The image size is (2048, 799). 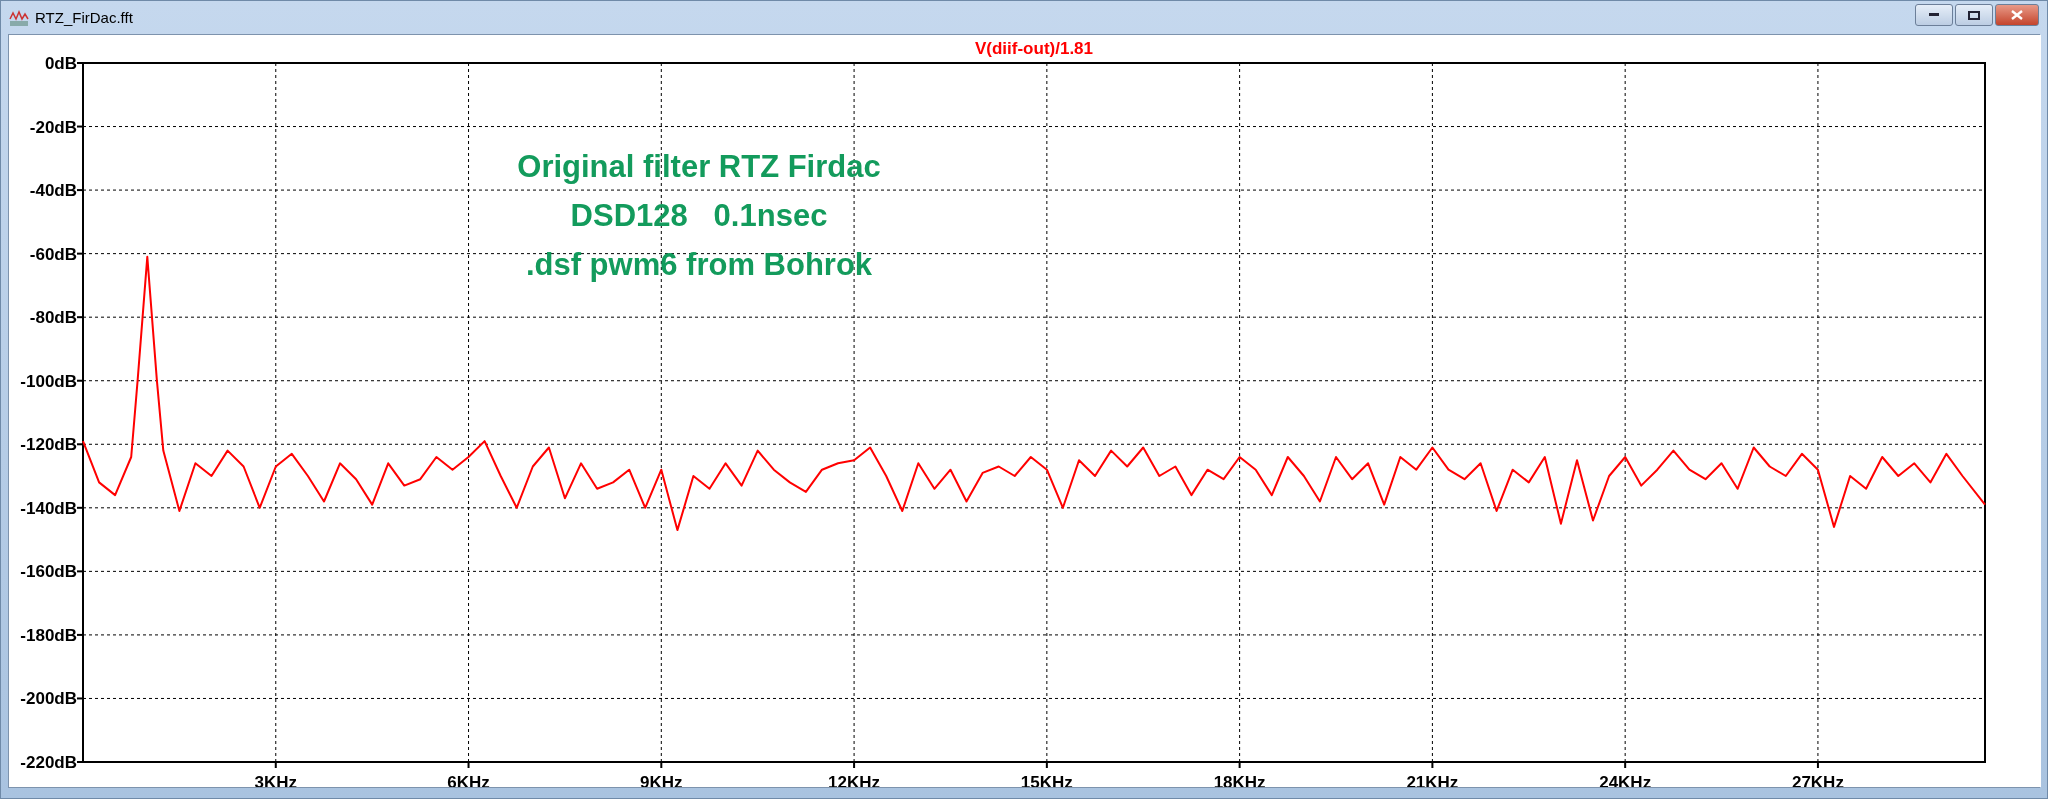 I want to click on trace-name: V(diif-out)/1.81, so click(x=1034, y=48).